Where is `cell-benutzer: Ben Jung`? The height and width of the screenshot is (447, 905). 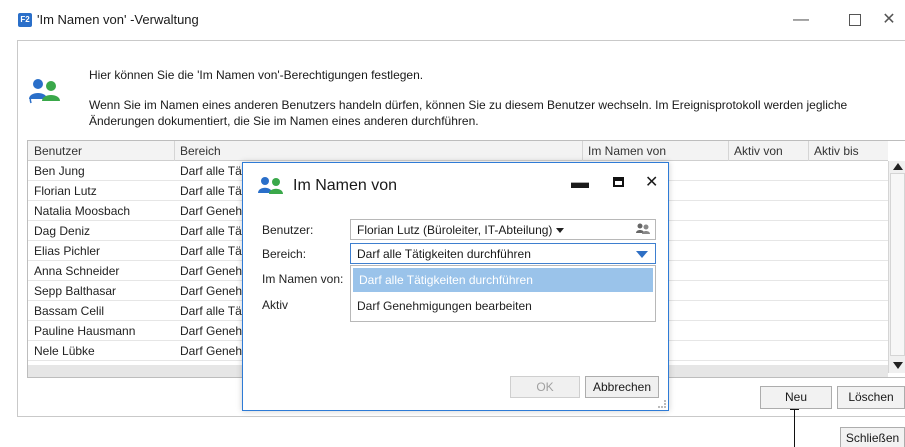
cell-benutzer: Ben Jung is located at coordinates (59, 171).